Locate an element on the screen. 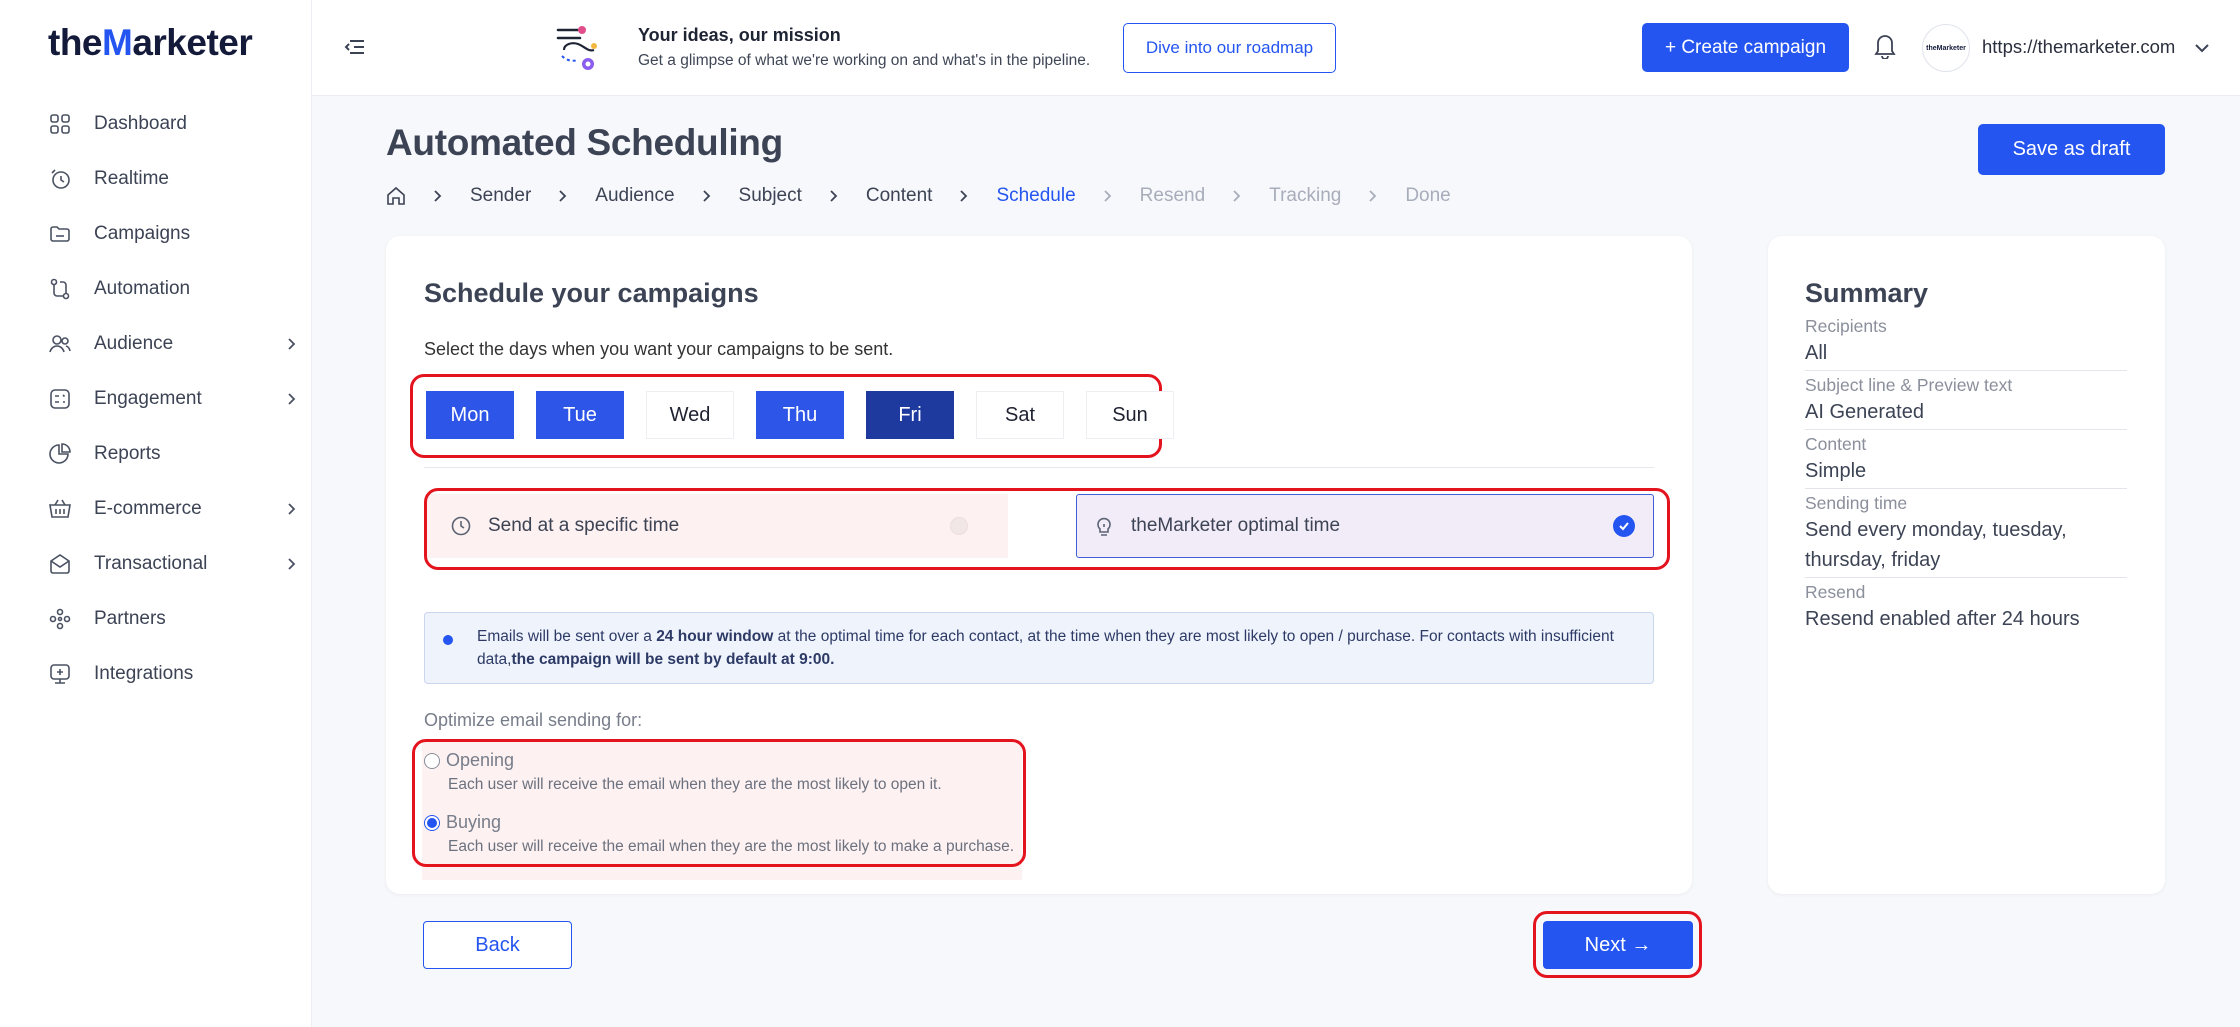  summary-row: Content Simple is located at coordinates (1966, 460).